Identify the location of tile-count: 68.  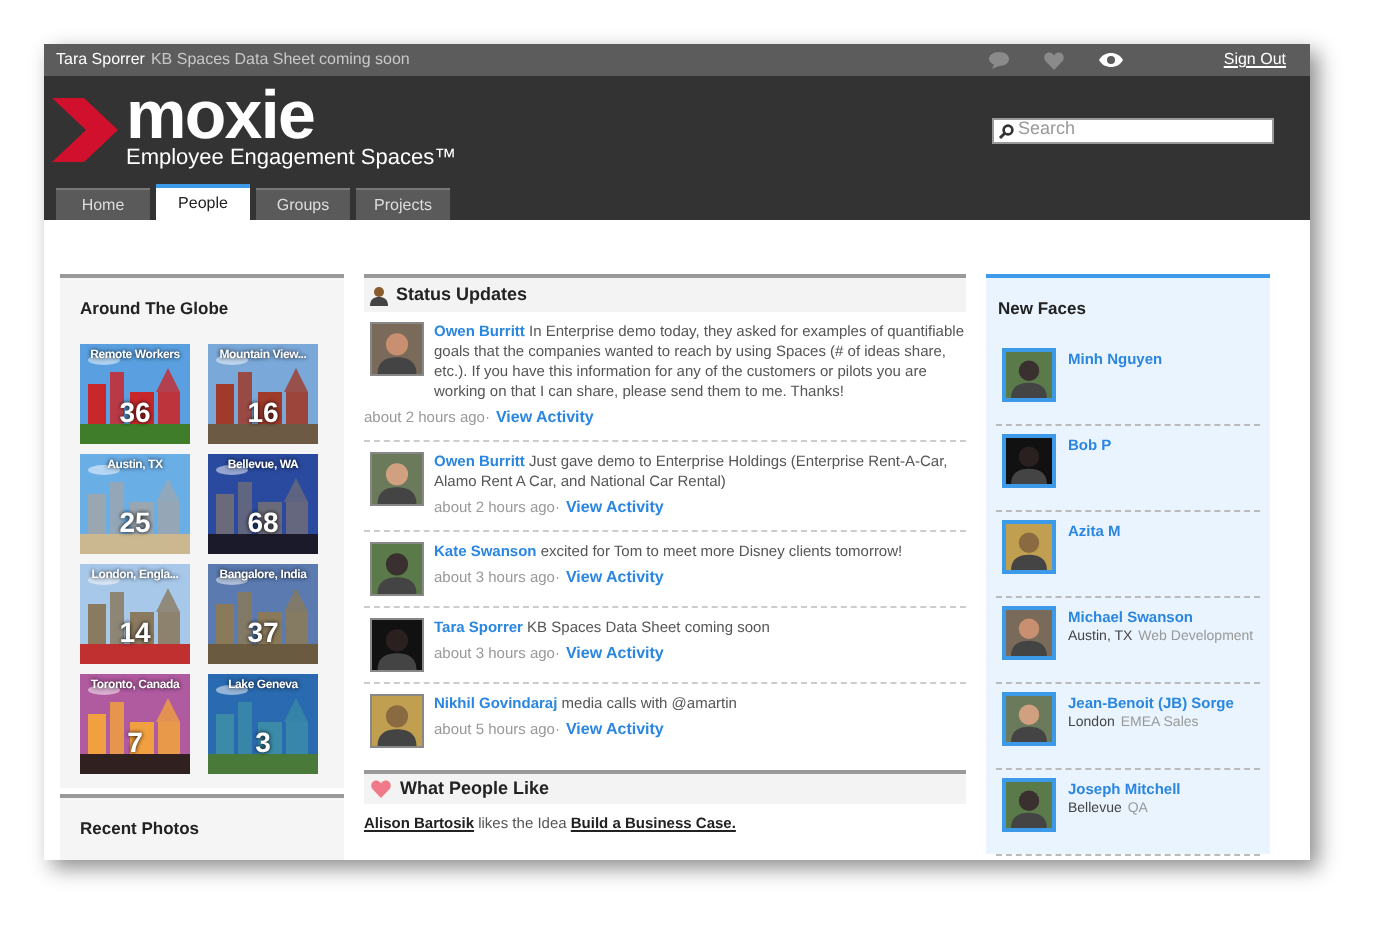
(263, 522).